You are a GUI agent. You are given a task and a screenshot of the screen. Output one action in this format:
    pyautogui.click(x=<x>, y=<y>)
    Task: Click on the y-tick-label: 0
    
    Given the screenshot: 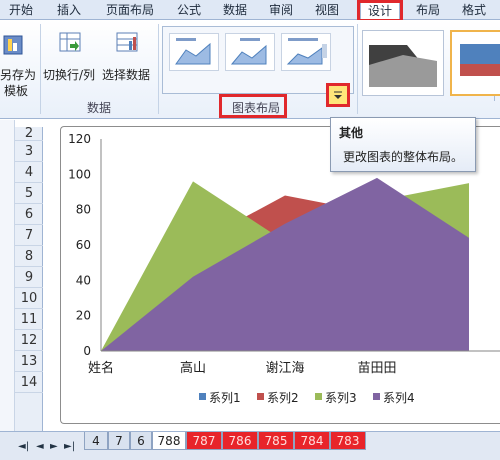 What is the action you would take?
    pyautogui.click(x=87, y=351)
    